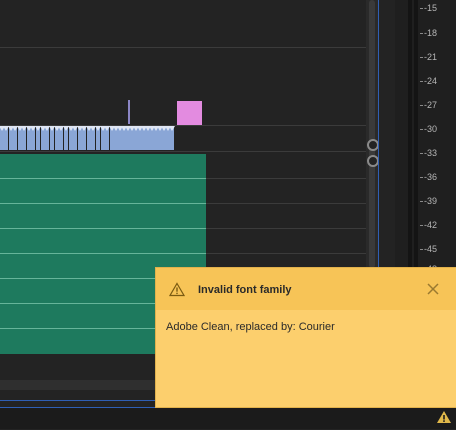  What do you see at coordinates (189, 113) in the screenshot?
I see `graphic-clip` at bounding box center [189, 113].